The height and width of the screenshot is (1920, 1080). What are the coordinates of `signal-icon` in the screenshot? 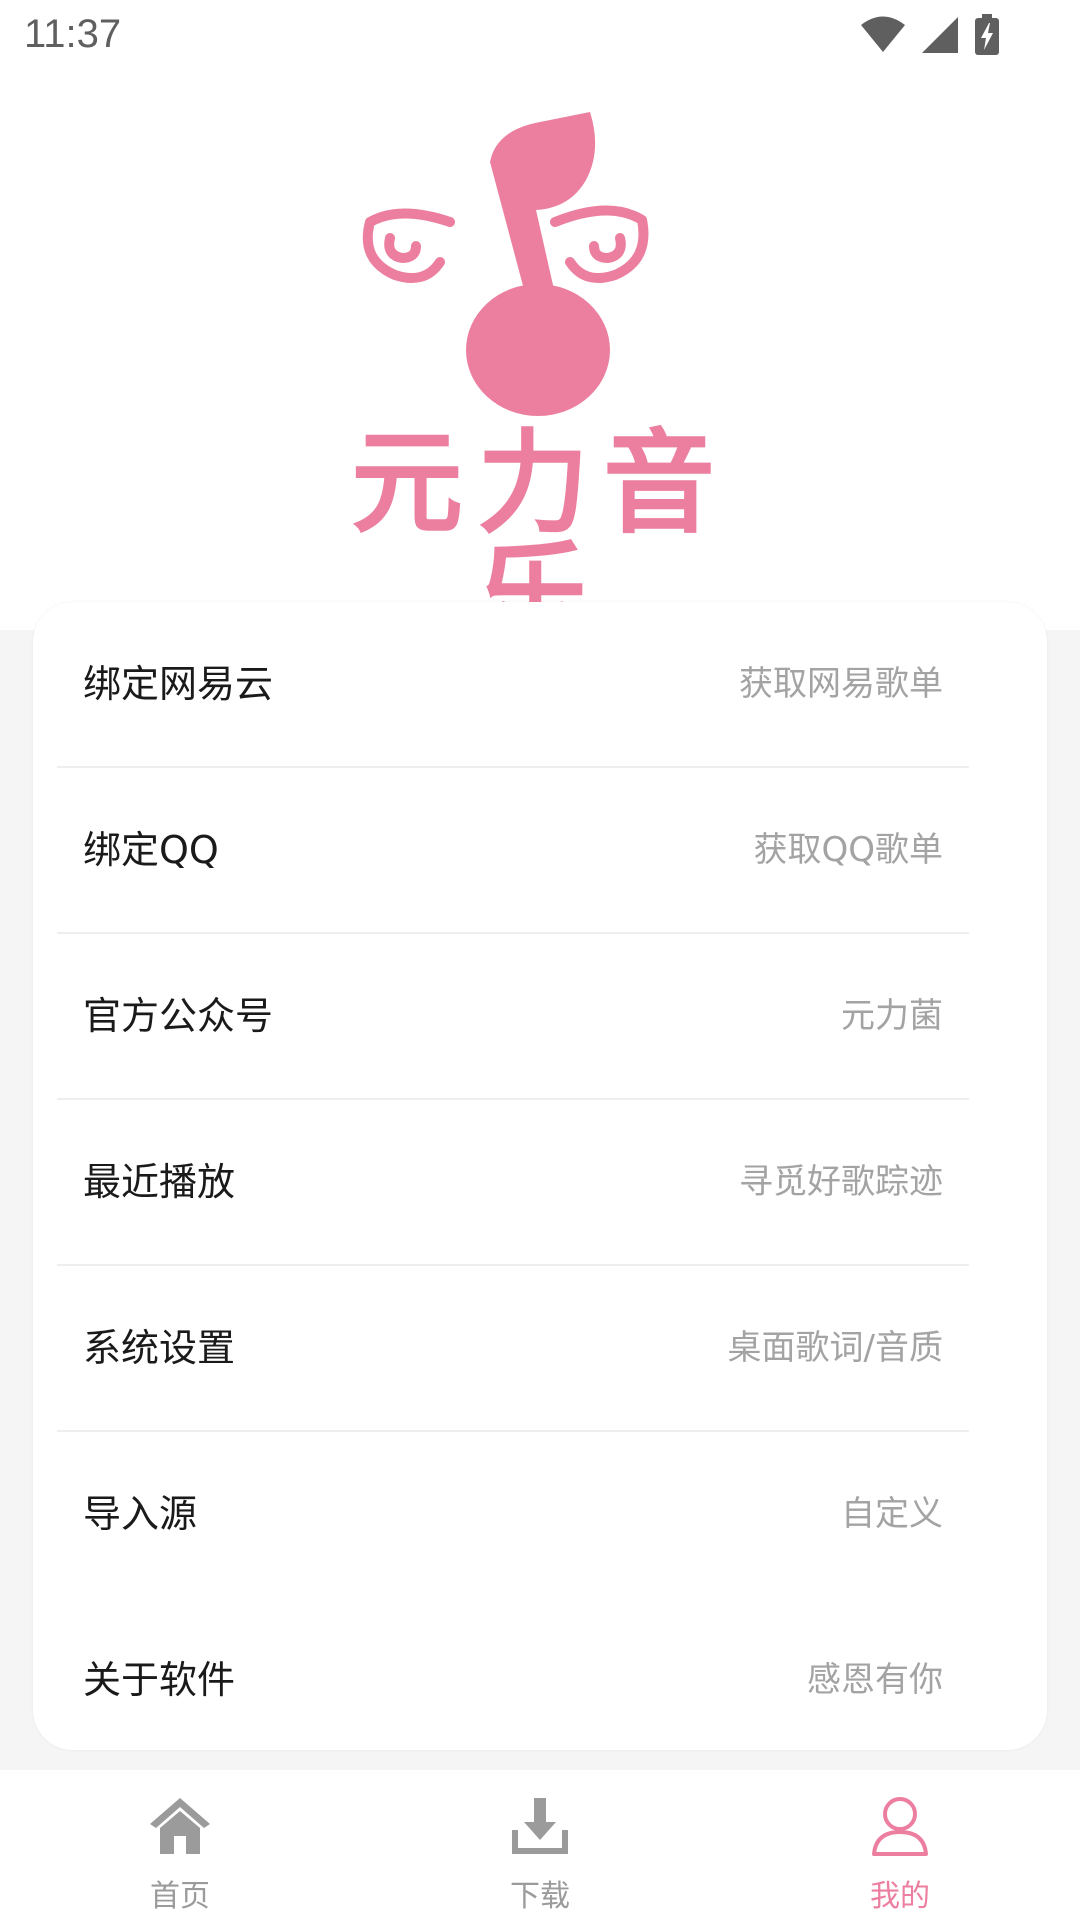 It's located at (940, 37).